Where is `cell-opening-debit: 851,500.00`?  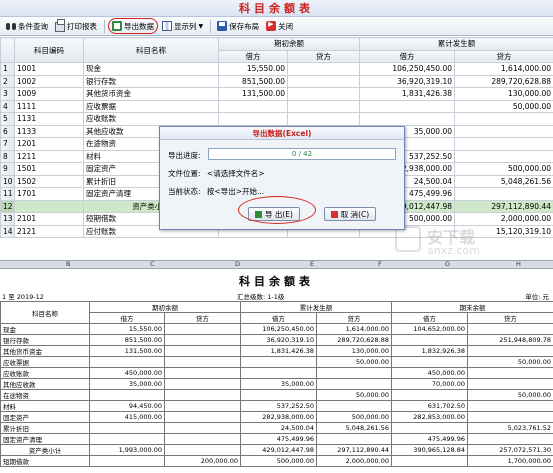 cell-opening-debit: 851,500.00 is located at coordinates (253, 81).